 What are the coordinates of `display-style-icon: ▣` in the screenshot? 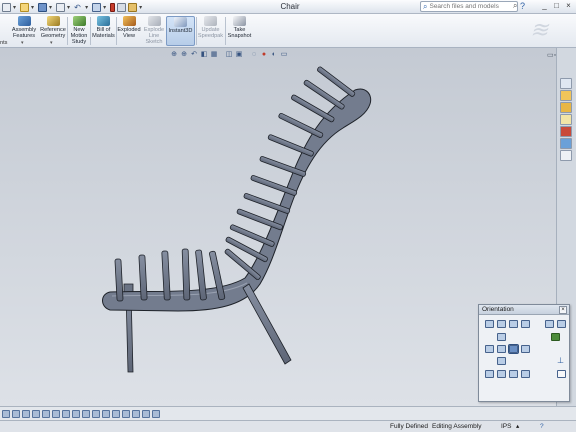 It's located at (239, 55).